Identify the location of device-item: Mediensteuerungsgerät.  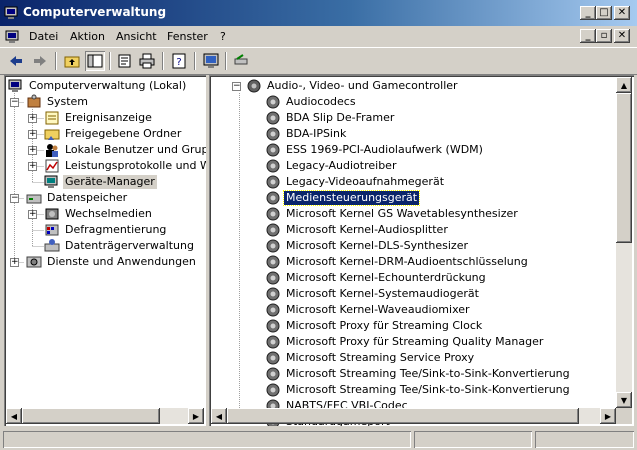
(343, 198).